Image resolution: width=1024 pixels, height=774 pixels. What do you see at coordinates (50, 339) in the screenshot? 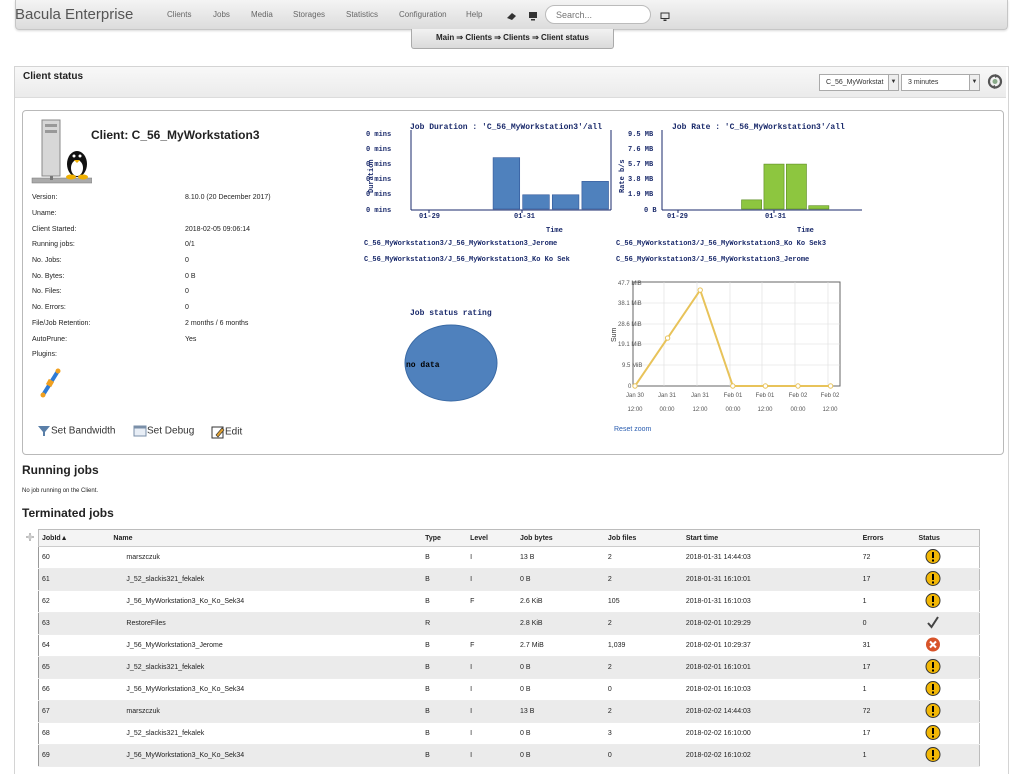
I see `autoprune-label: AutoPrune:` at bounding box center [50, 339].